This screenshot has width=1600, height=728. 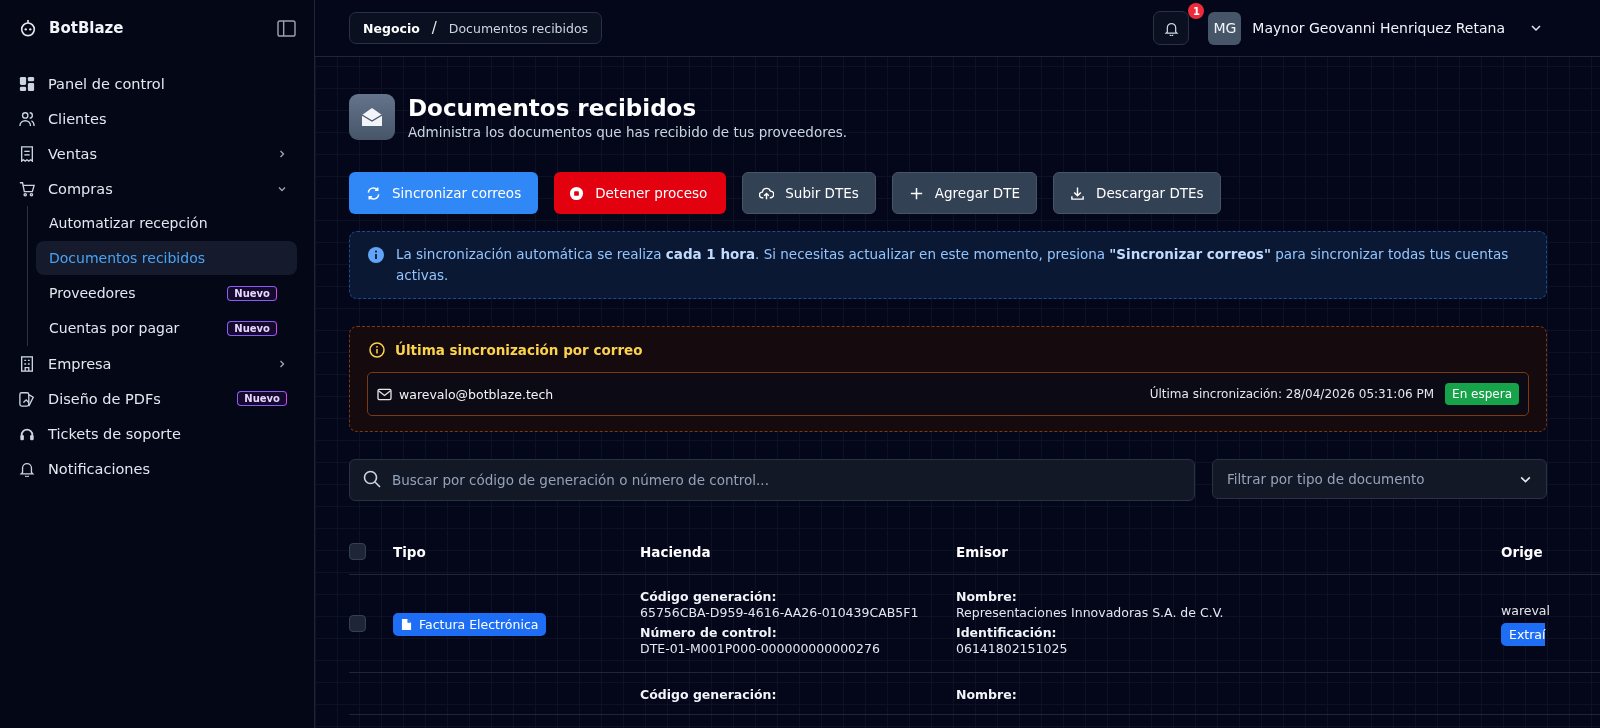 What do you see at coordinates (166, 293) in the screenshot?
I see `nav-subitem: Proveedores Nuevo` at bounding box center [166, 293].